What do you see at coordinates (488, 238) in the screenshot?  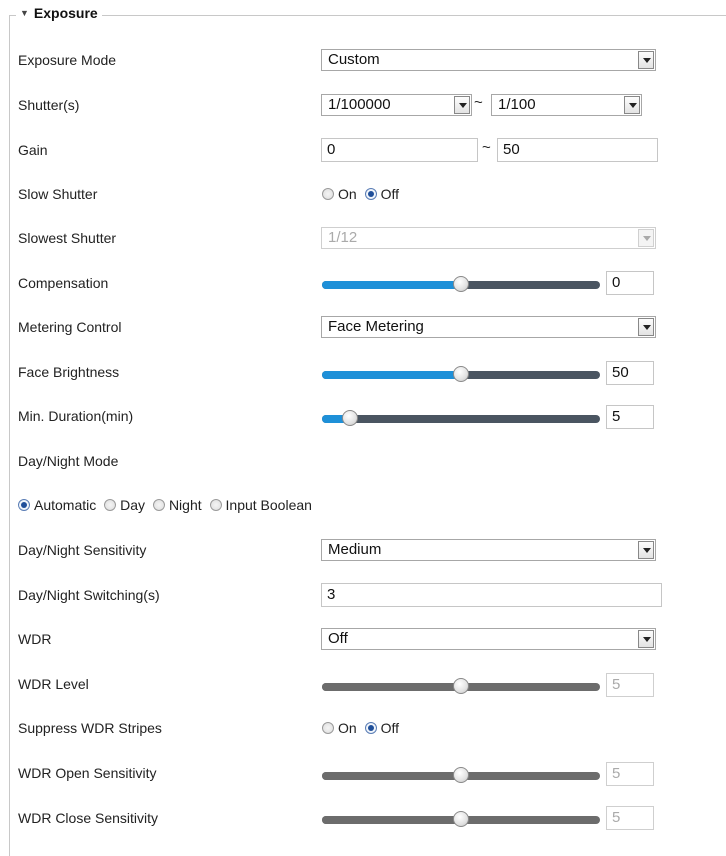 I see `slowest-shutter-select: 1/12` at bounding box center [488, 238].